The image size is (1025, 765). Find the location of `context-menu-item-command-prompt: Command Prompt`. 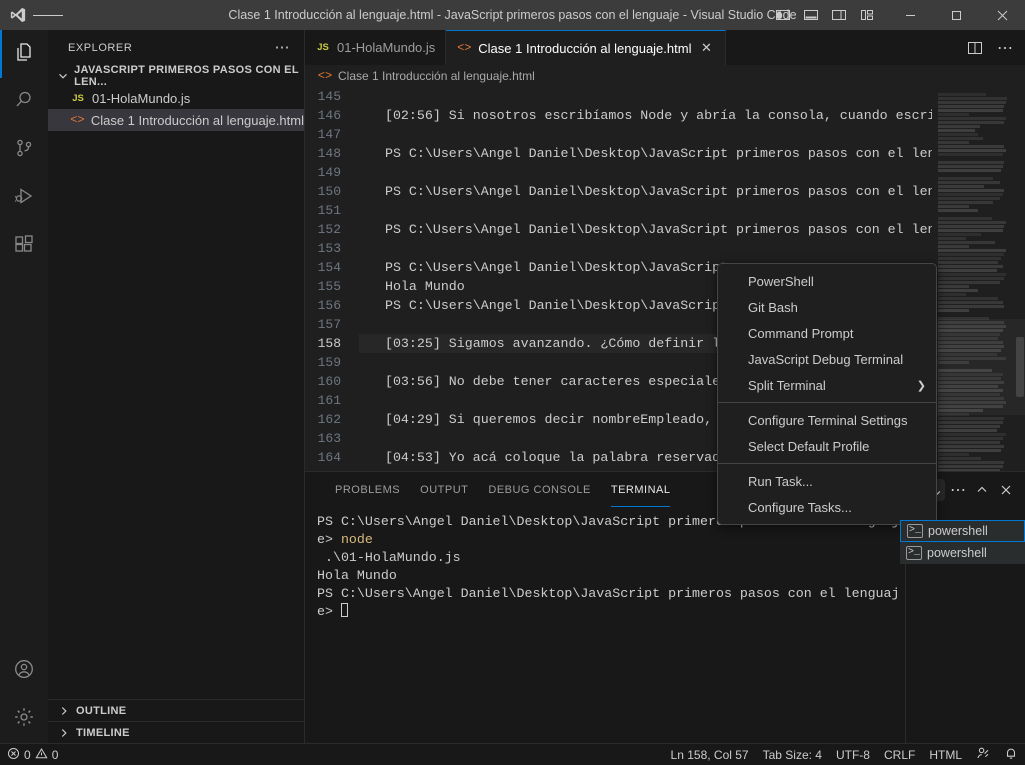

context-menu-item-command-prompt: Command Prompt is located at coordinates (827, 333).